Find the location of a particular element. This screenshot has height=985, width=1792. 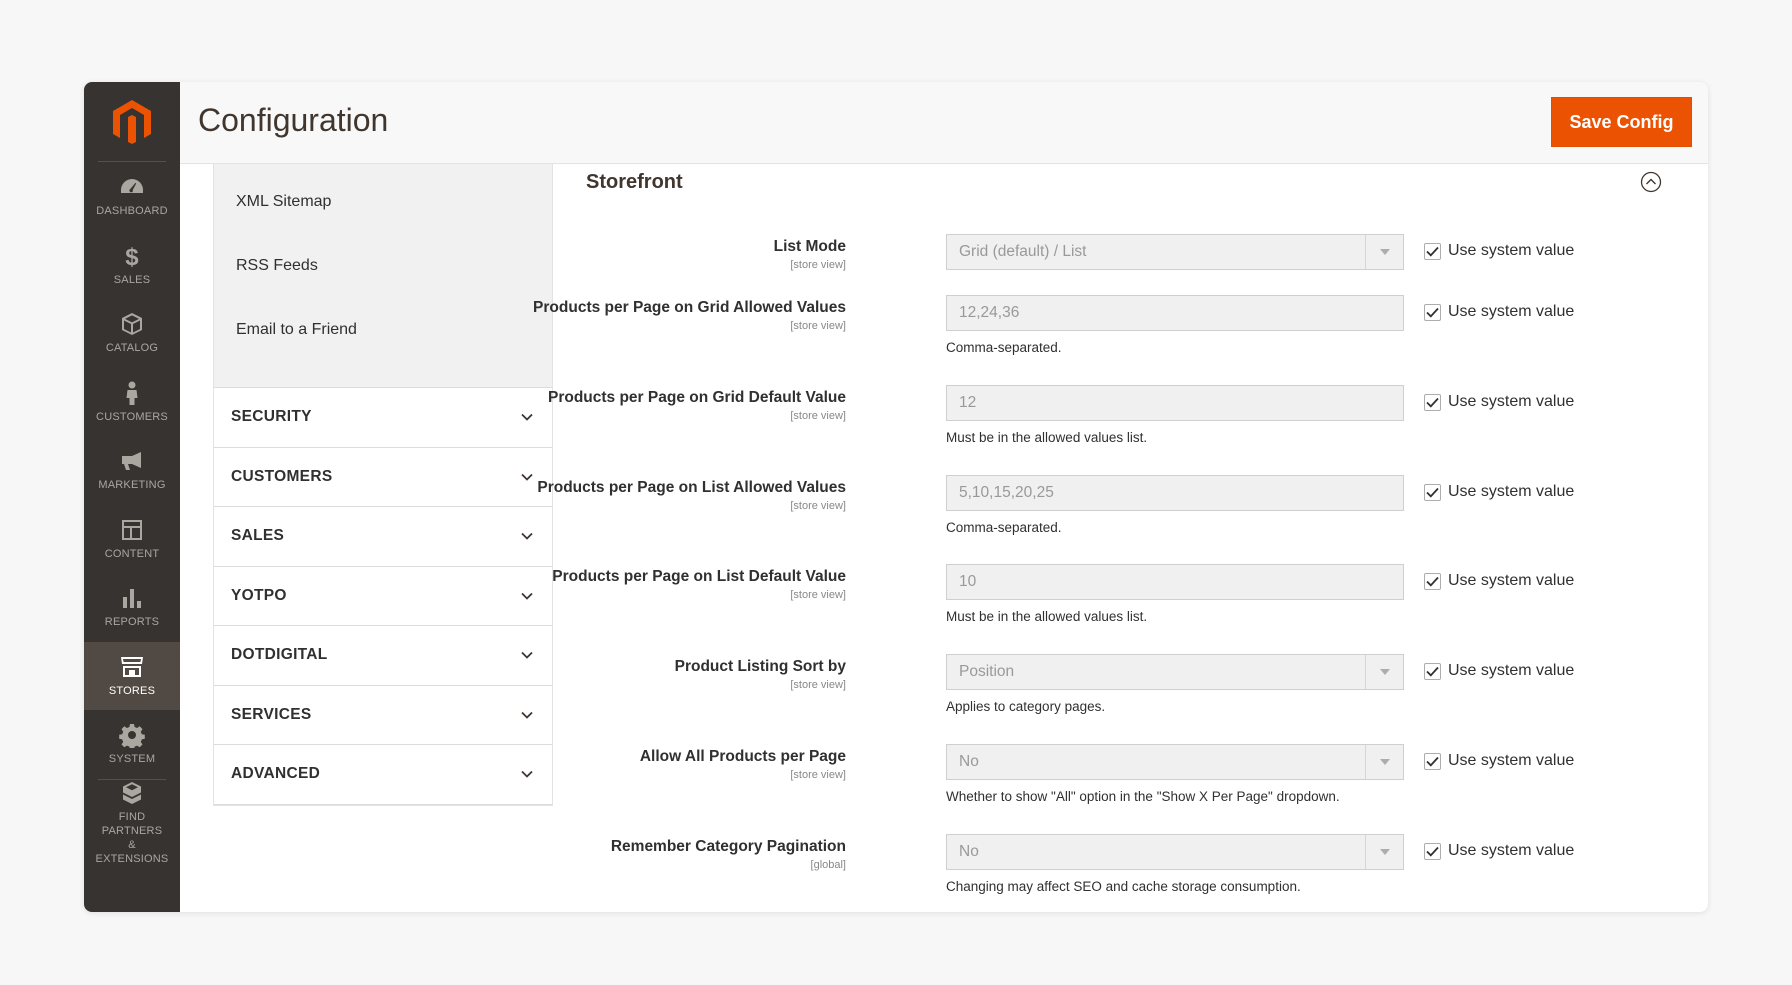

nav-item-marketing: MARKETING is located at coordinates (132, 470).